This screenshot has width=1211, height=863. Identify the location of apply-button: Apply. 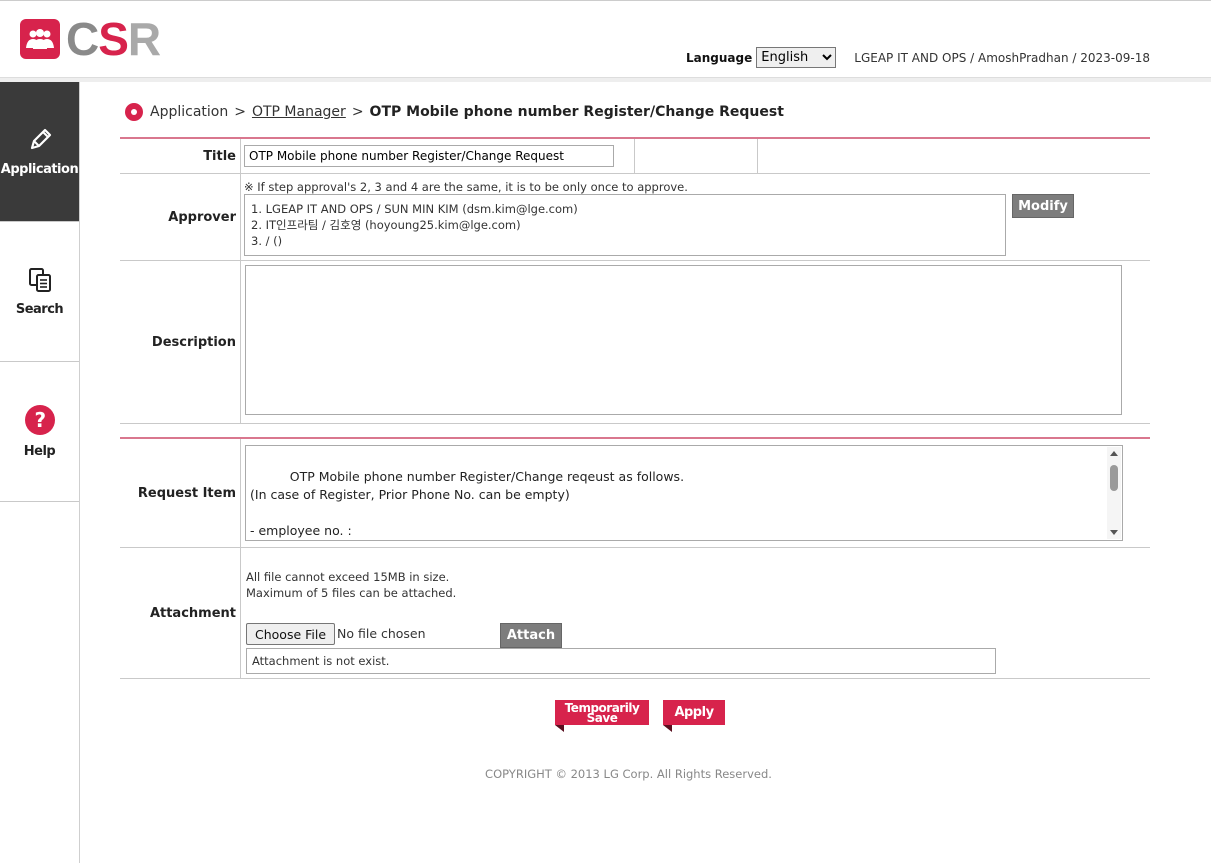
(694, 716).